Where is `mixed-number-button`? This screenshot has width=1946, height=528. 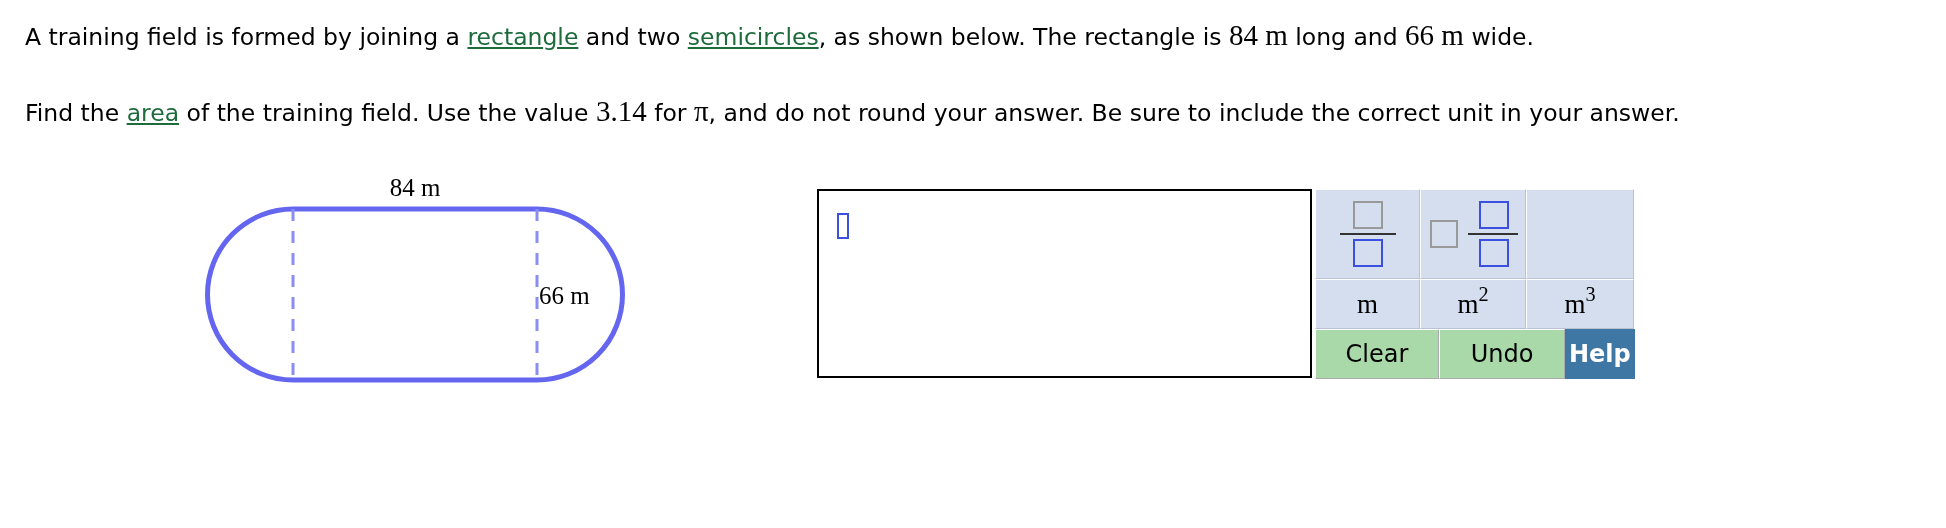 mixed-number-button is located at coordinates (1473, 234).